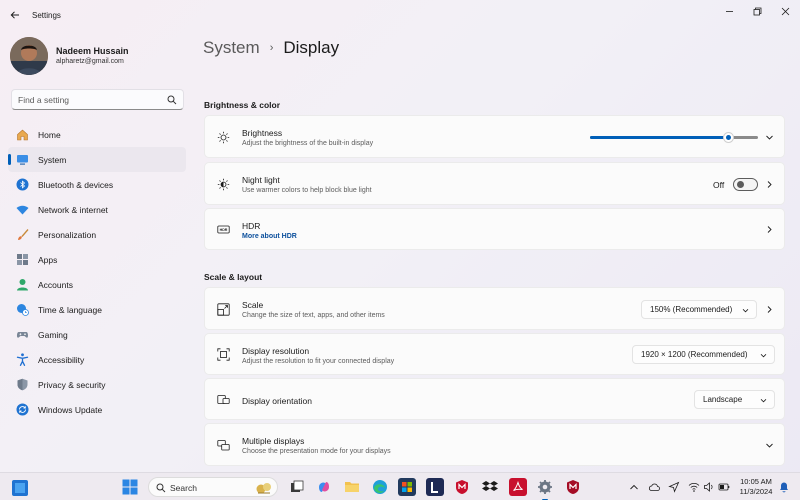  I want to click on svg-text: HDR, so click(224, 230).